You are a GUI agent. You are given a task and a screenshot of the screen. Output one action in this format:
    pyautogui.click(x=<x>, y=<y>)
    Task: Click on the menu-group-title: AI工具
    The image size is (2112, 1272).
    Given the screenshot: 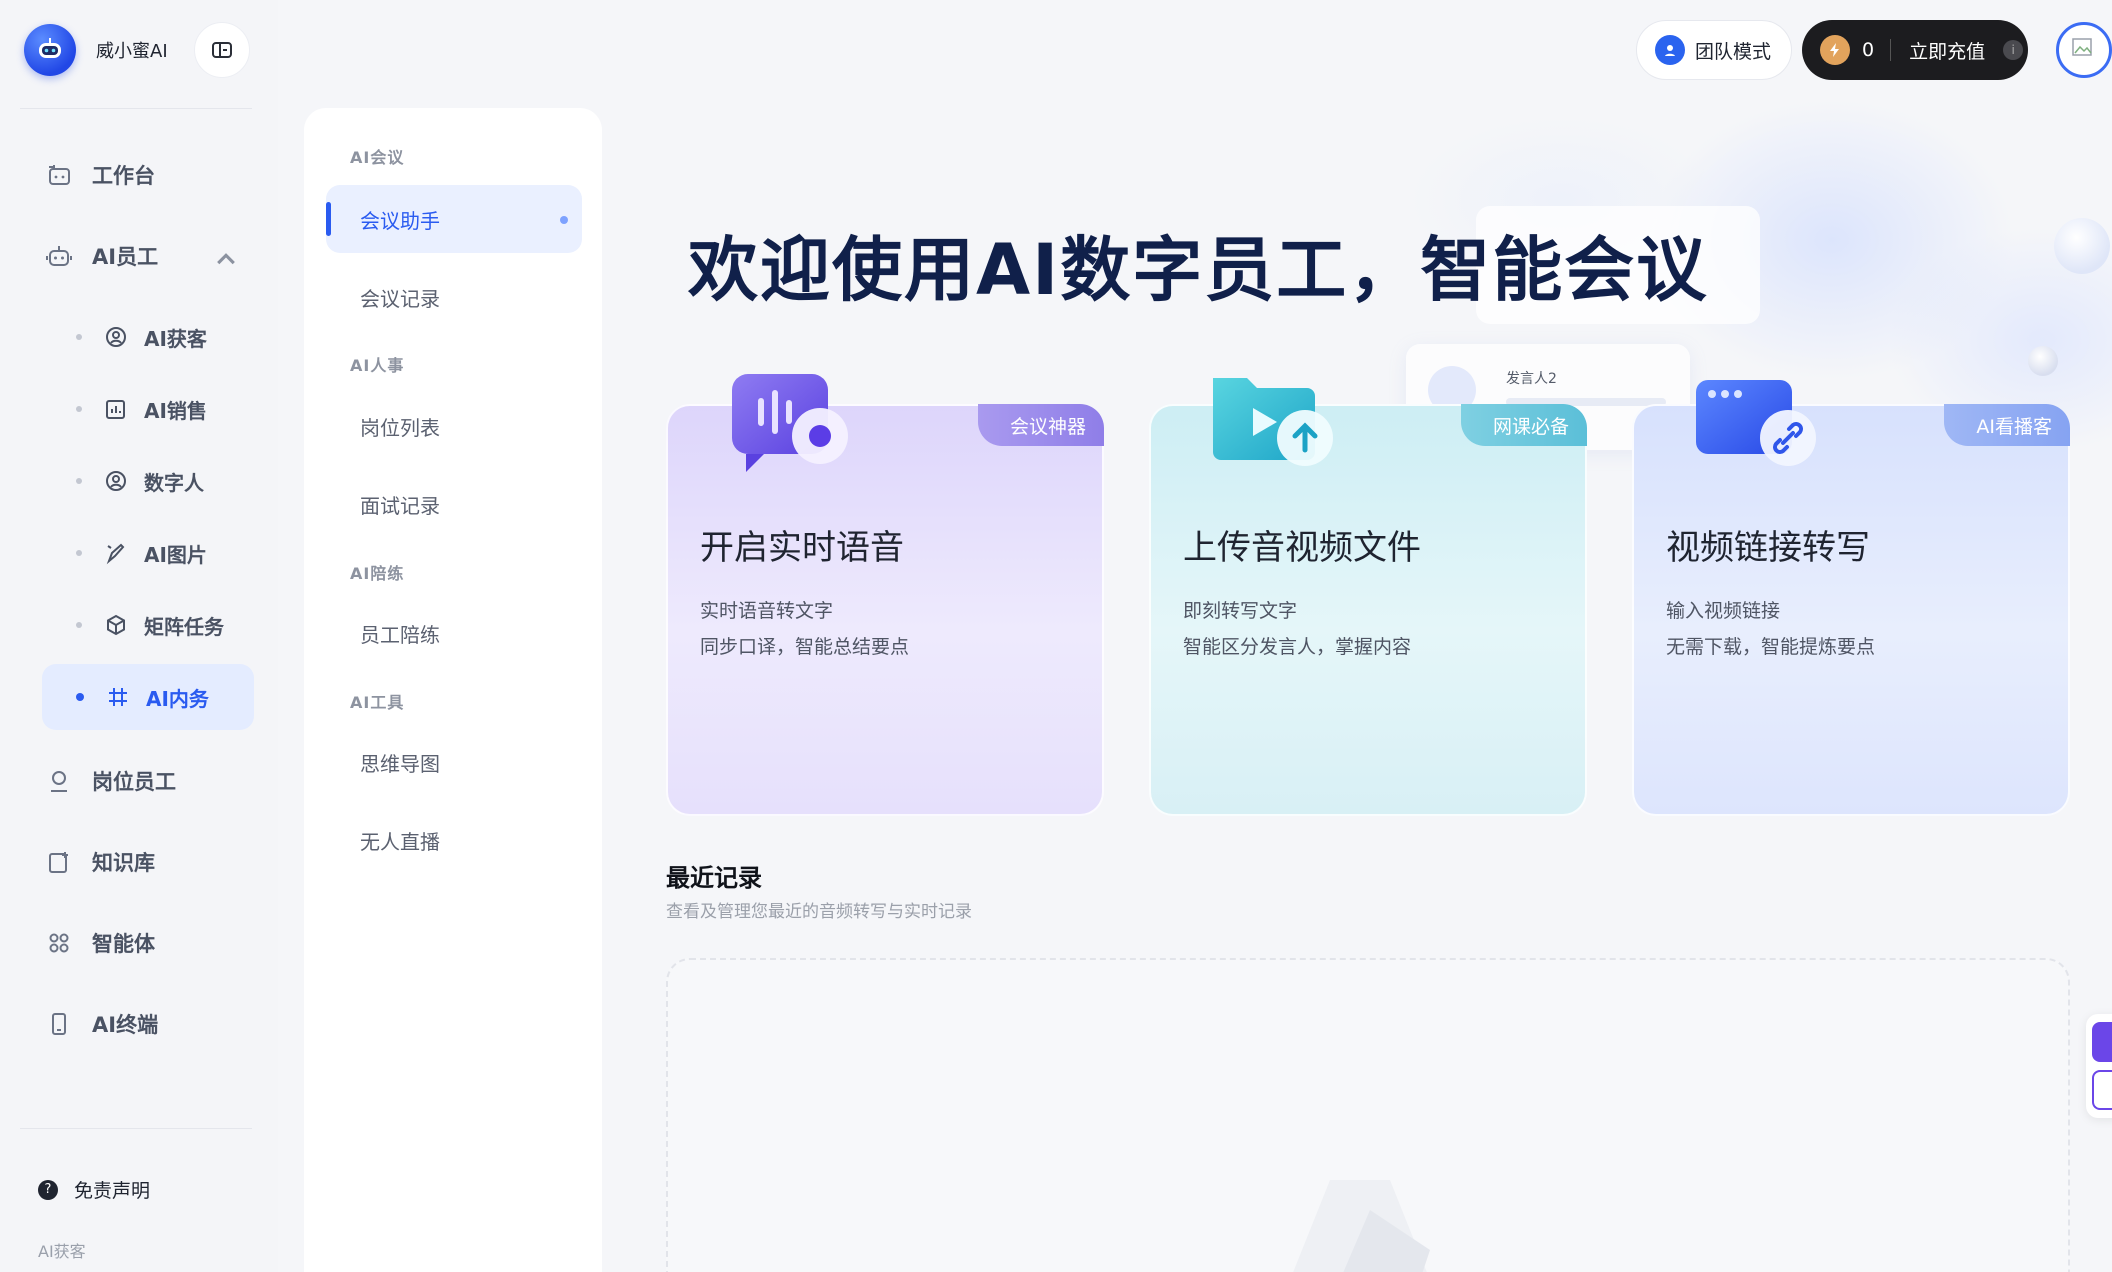 What is the action you would take?
    pyautogui.click(x=377, y=702)
    